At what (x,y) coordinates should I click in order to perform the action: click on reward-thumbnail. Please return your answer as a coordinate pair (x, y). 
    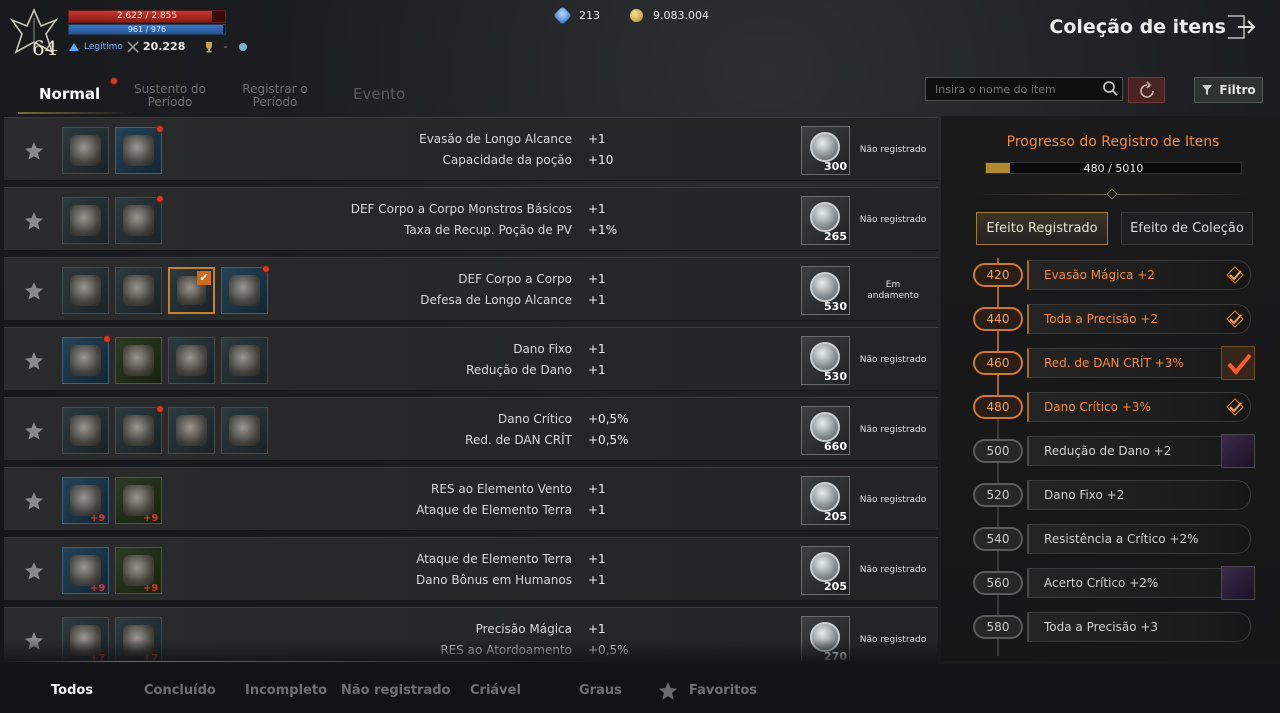
    Looking at the image, I should click on (1238, 583).